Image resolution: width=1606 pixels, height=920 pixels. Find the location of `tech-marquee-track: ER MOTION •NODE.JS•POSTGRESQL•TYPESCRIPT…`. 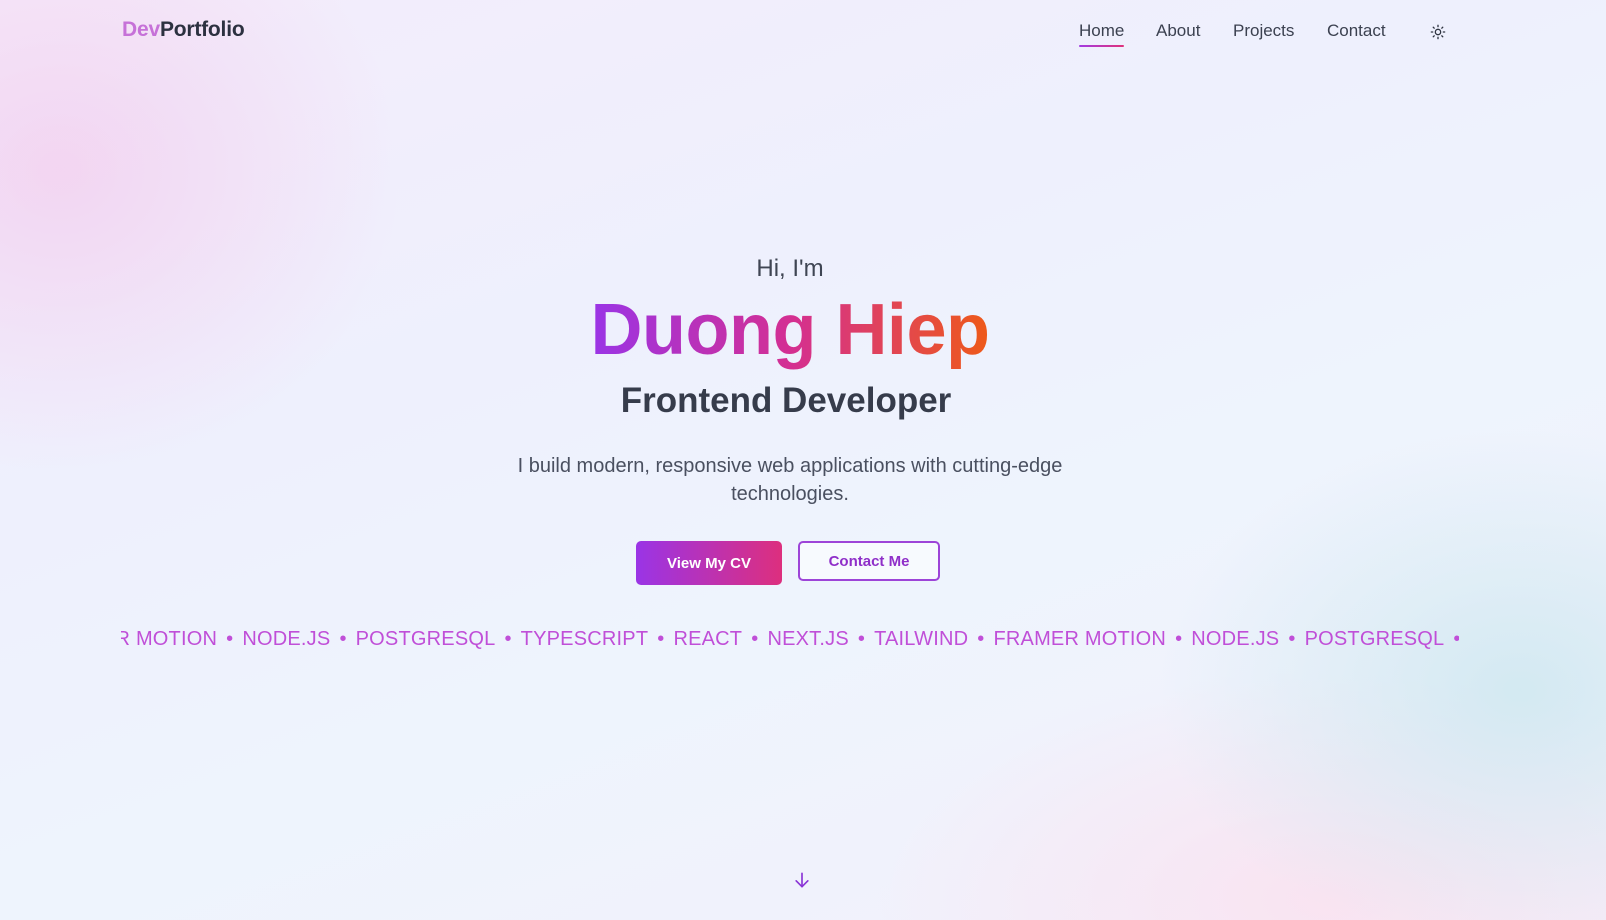

tech-marquee-track: ER MOTION •NODE.JS•POSTGRESQL•TYPESCRIPT… is located at coordinates (790, 639).